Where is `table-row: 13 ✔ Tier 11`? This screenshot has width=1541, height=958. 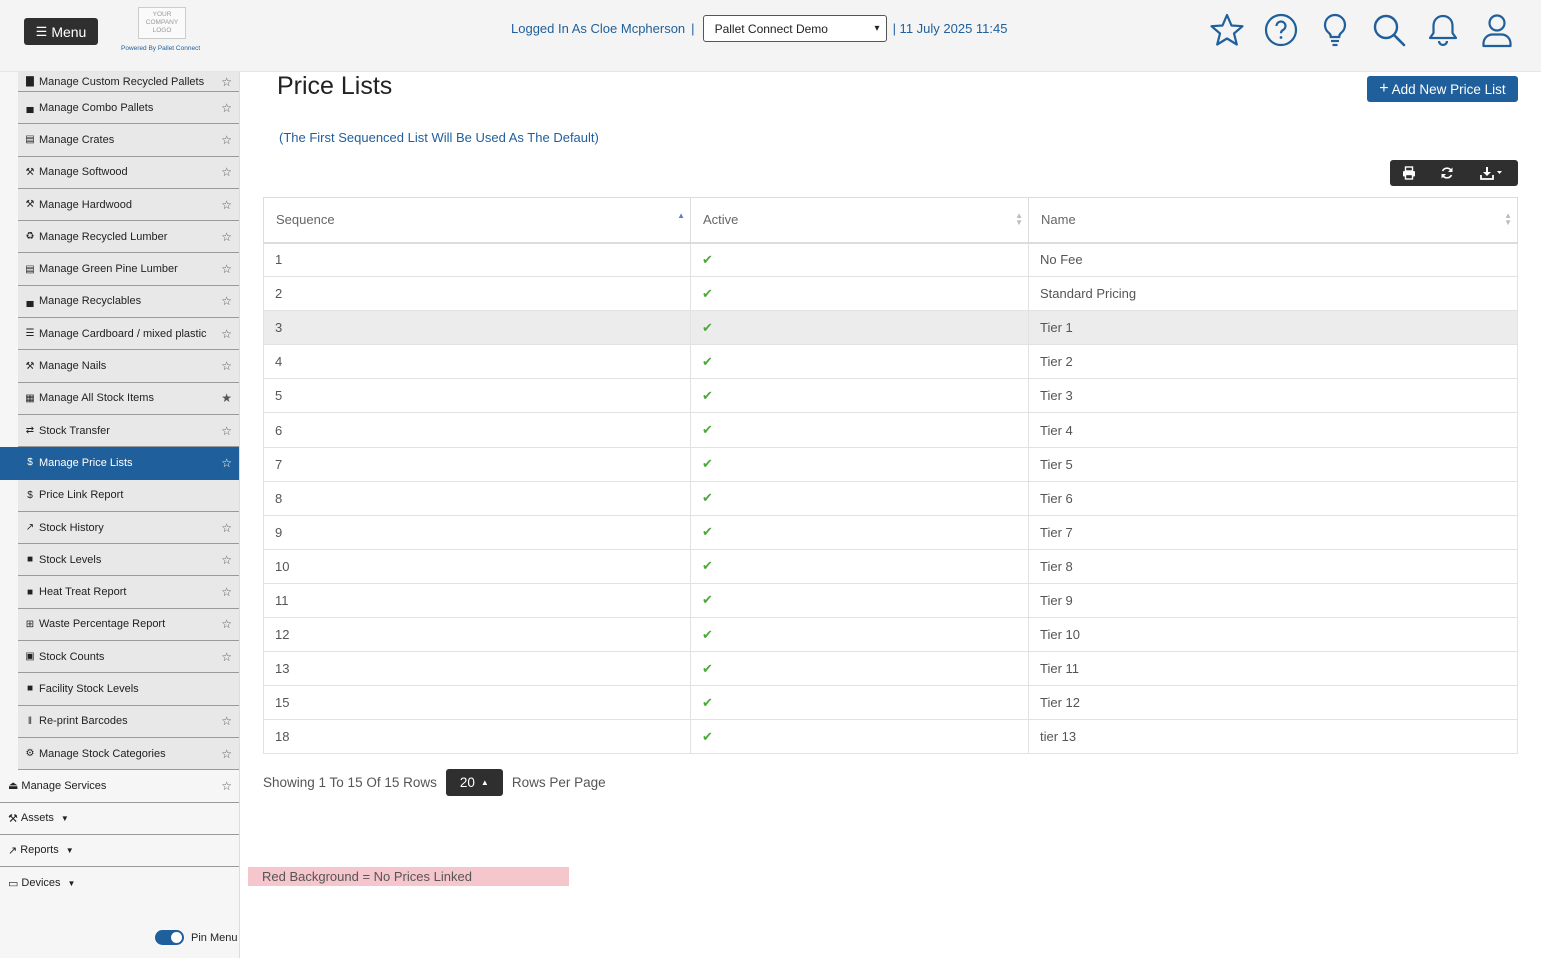 table-row: 13 ✔ Tier 11 is located at coordinates (890, 669).